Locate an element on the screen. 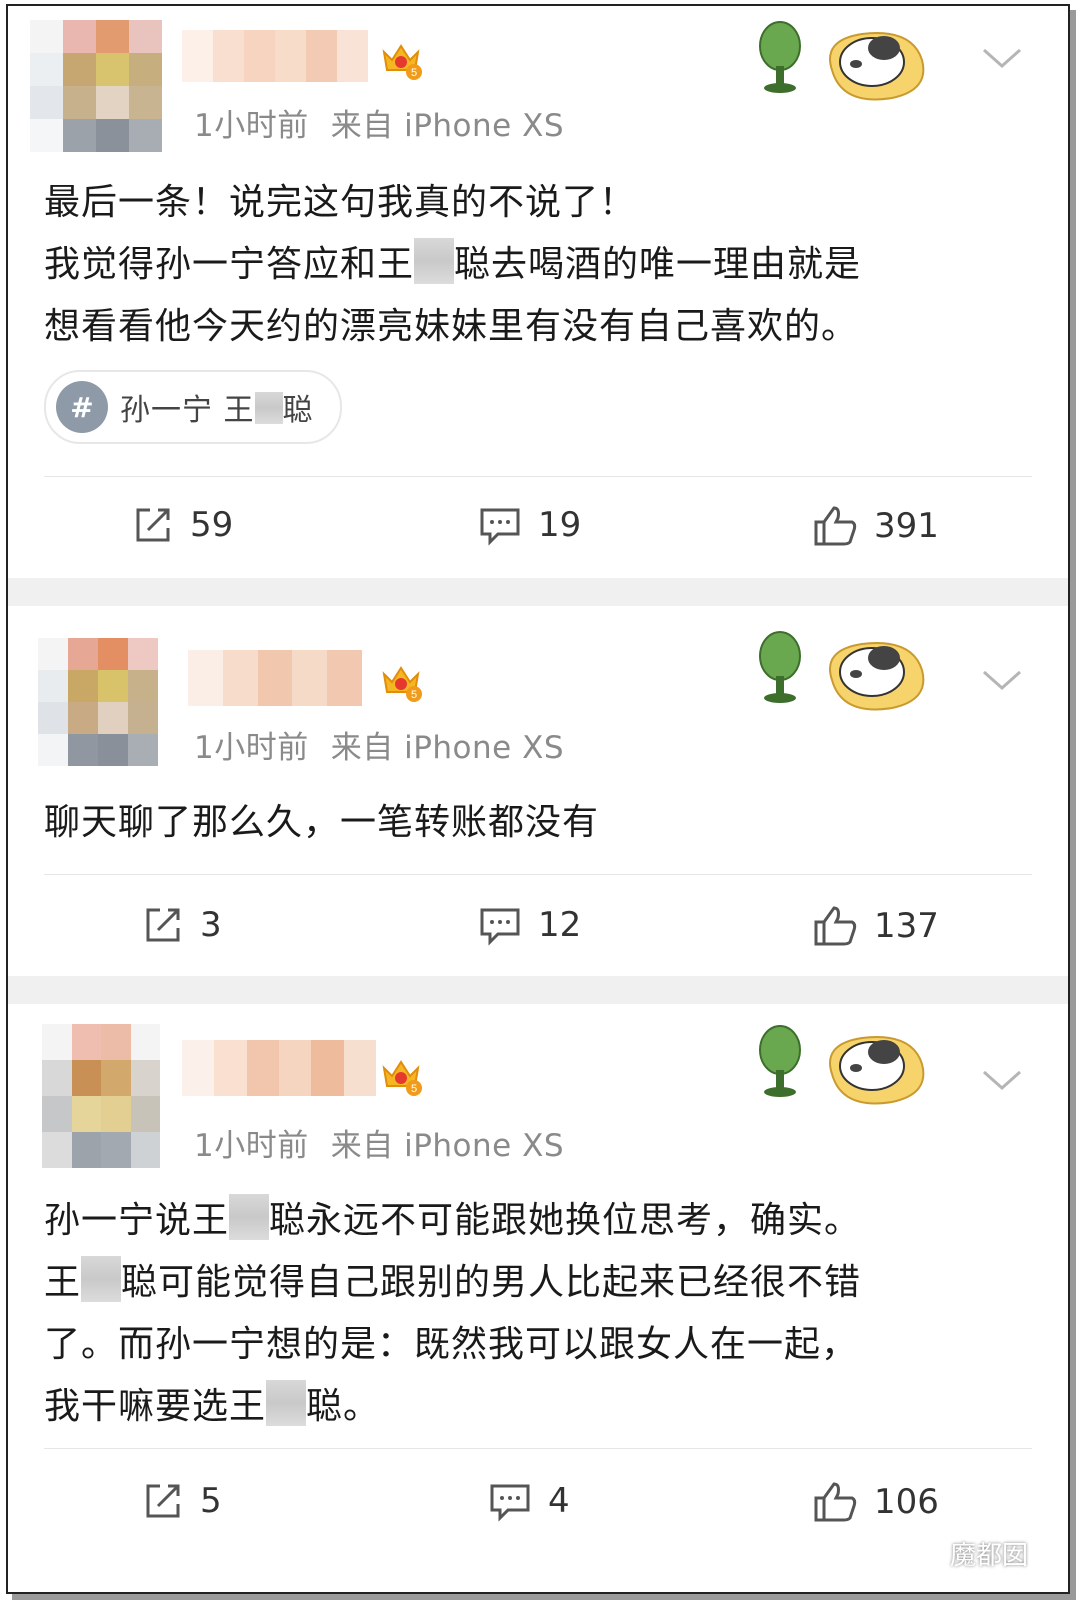 Image resolution: width=1080 pixels, height=1602 pixels. comment-button: 4 is located at coordinates (529, 1501).